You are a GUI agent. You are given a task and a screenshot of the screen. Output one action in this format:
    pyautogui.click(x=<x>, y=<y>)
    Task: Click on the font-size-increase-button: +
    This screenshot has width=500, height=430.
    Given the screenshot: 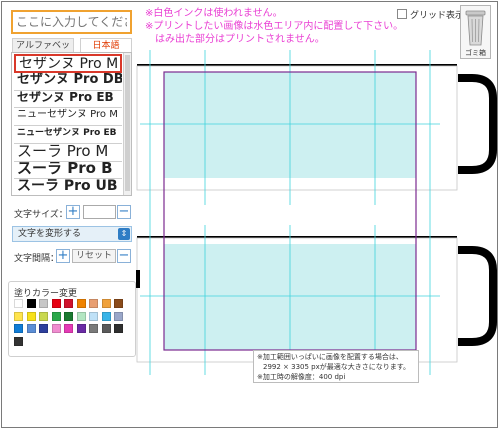 What is the action you would take?
    pyautogui.click(x=73, y=212)
    